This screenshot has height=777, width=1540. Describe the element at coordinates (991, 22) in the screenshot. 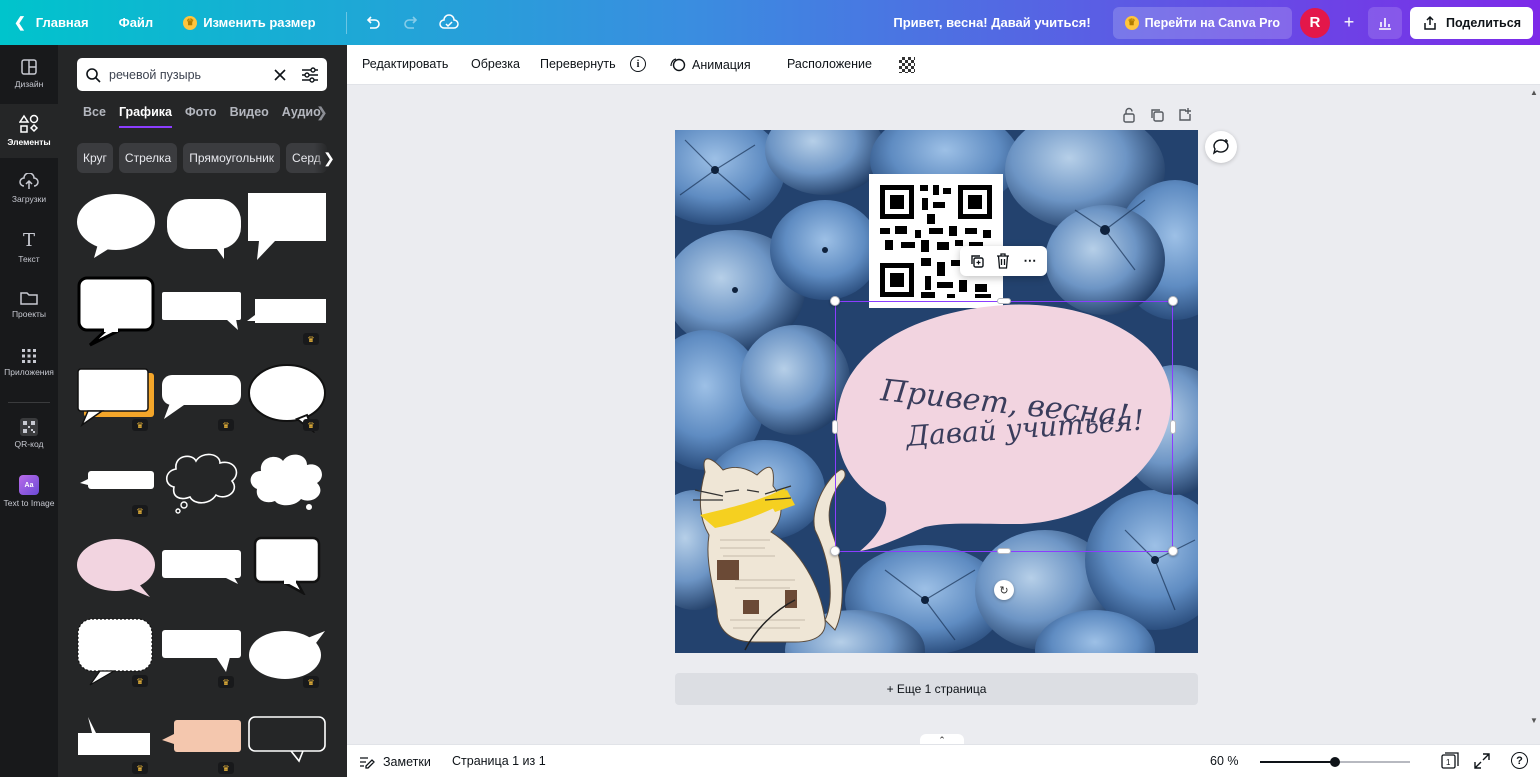

I see `document-title: Привет, весна! Давай учиться!` at that location.